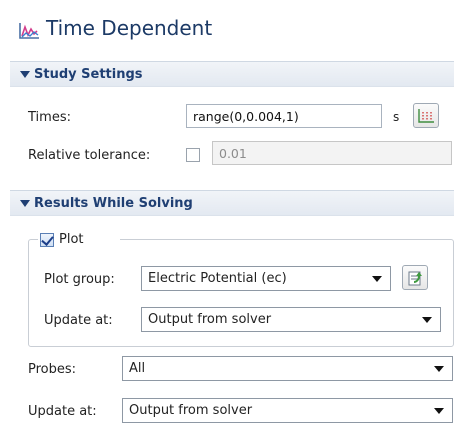  Describe the element at coordinates (232, 26) in the screenshot. I see `panel-title-bar: Time Dependent` at that location.